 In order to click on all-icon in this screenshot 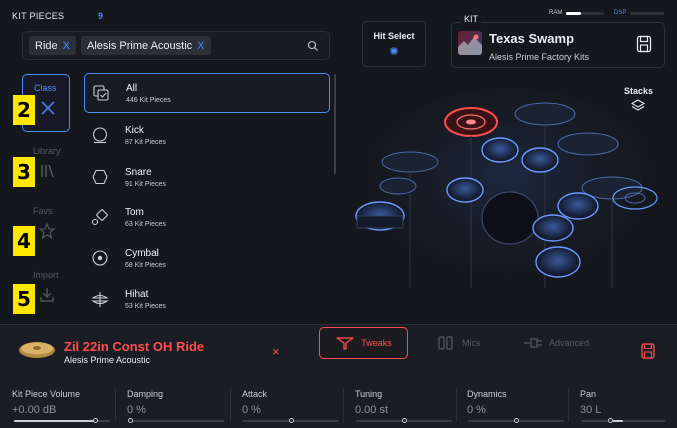, I will do `click(101, 93)`.